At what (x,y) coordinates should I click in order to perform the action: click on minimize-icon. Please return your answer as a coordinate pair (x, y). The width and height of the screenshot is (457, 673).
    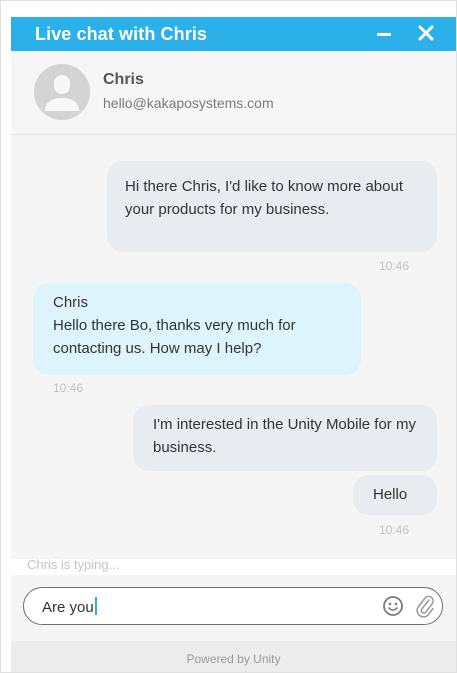
    Looking at the image, I should click on (384, 34).